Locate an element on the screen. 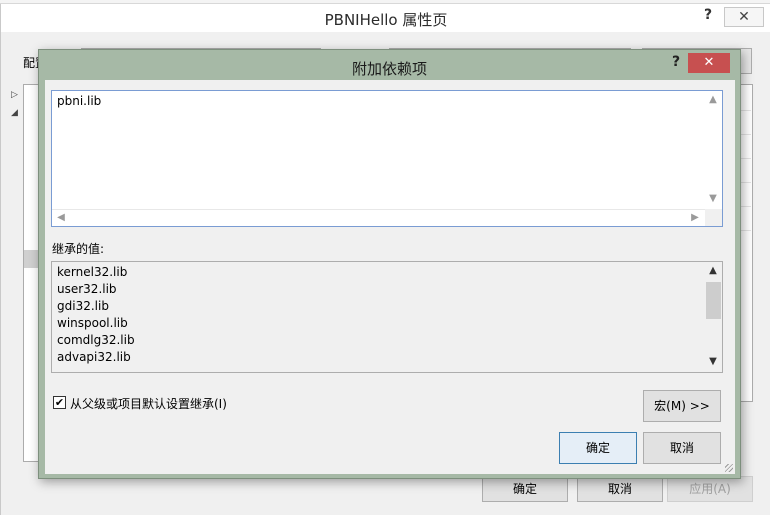 The image size is (770, 515). help-icon: ? is located at coordinates (708, 17).